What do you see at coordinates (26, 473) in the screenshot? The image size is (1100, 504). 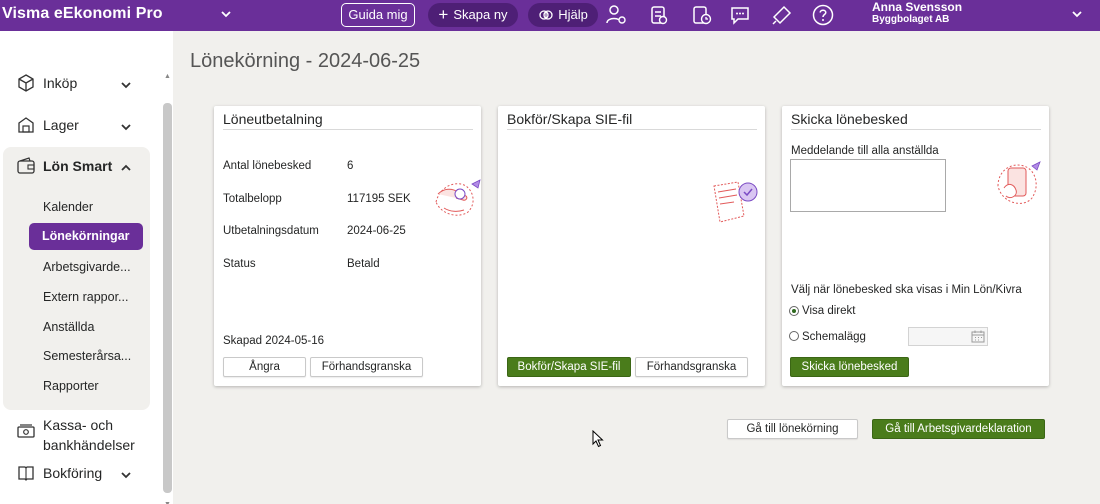 I see `ledger-icon` at bounding box center [26, 473].